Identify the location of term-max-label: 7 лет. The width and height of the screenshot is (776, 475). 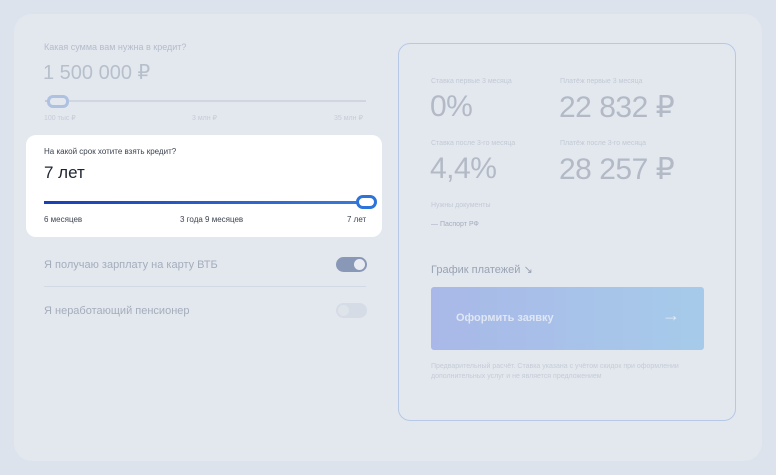
(357, 219).